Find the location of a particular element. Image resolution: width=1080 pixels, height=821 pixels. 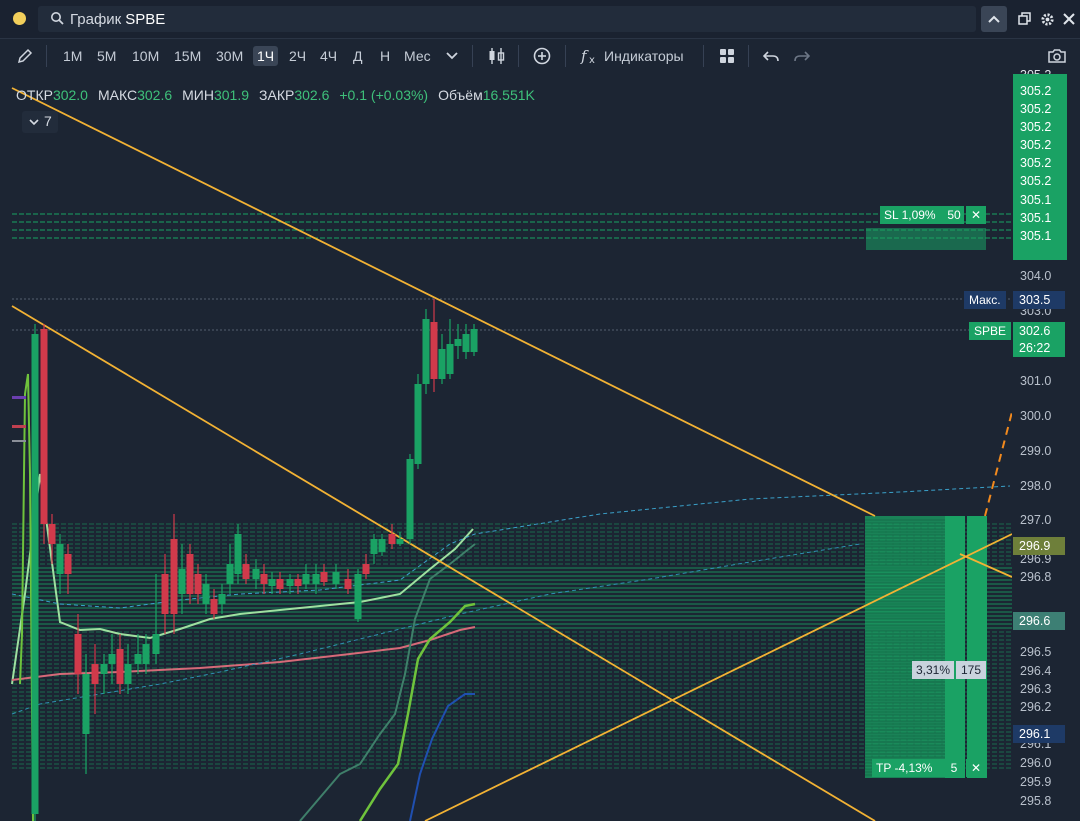

indicator-count: 7 is located at coordinates (48, 121).